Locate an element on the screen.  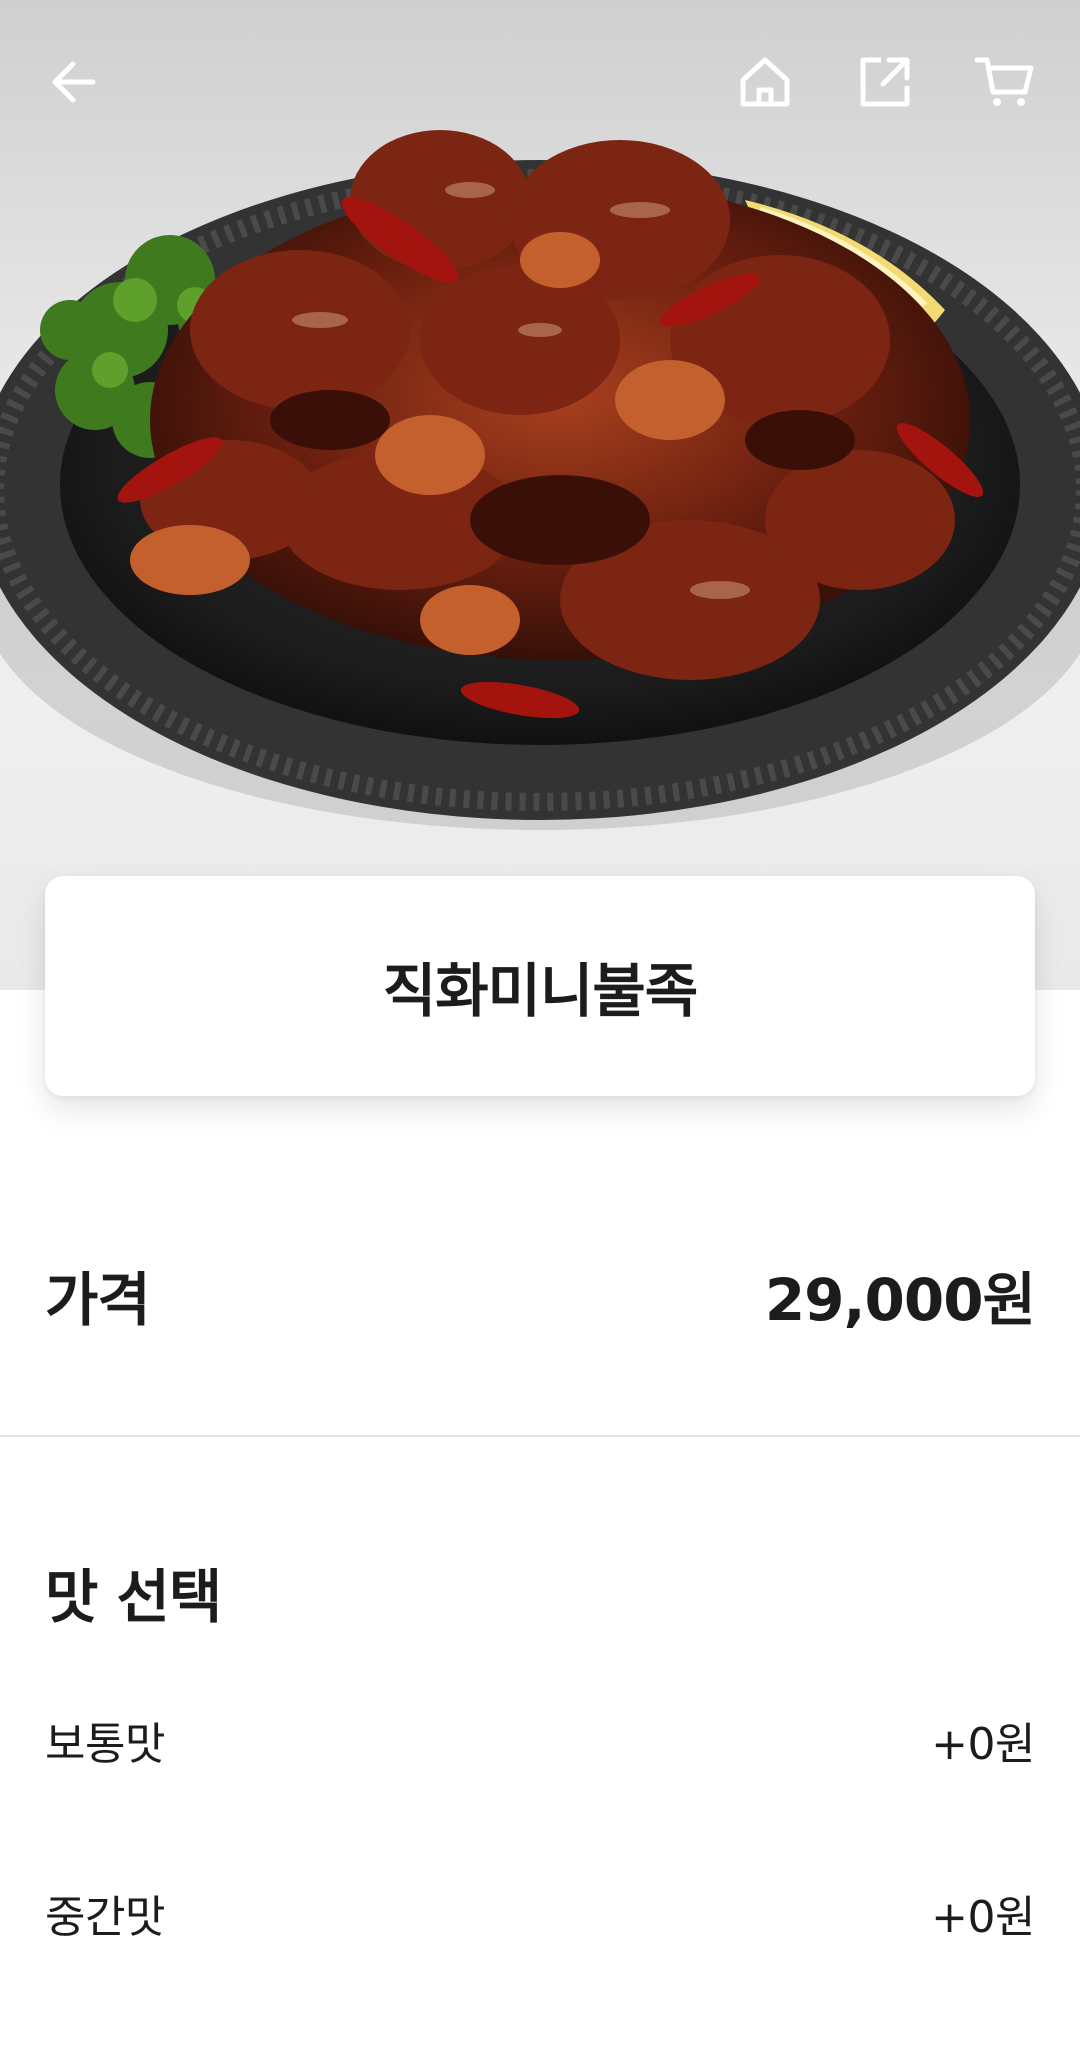
home-button is located at coordinates (765, 82).